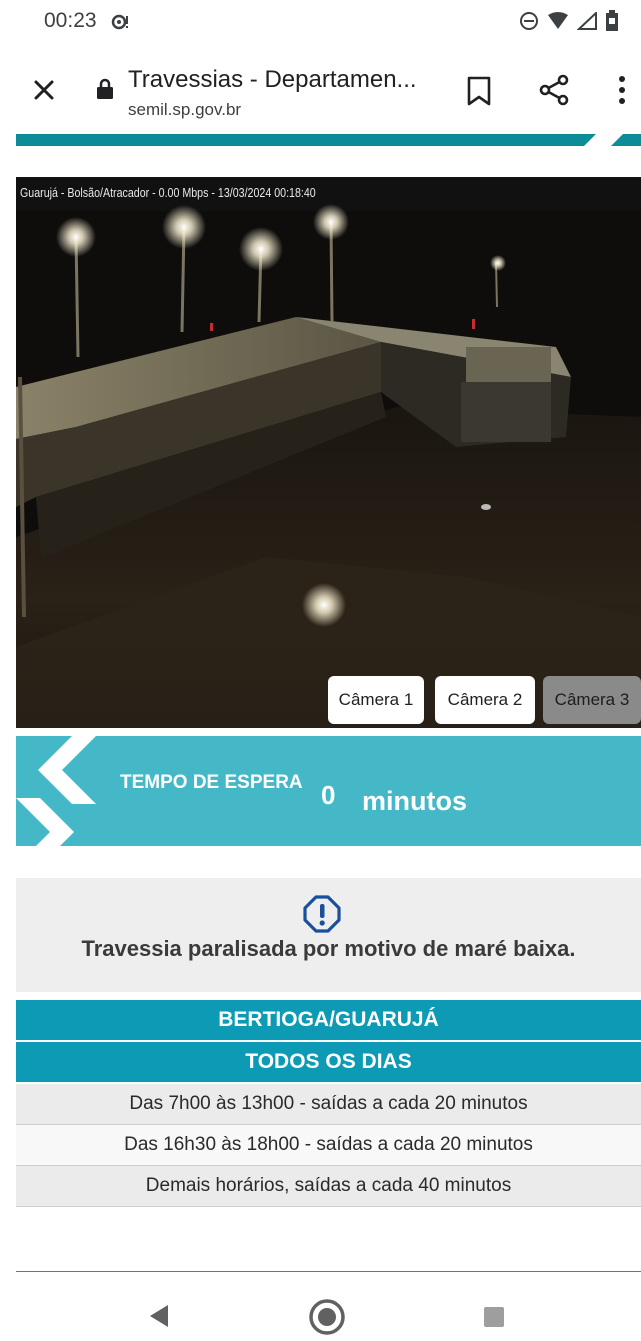 This screenshot has width=641, height=1341. I want to click on close-icon, so click(44, 90).